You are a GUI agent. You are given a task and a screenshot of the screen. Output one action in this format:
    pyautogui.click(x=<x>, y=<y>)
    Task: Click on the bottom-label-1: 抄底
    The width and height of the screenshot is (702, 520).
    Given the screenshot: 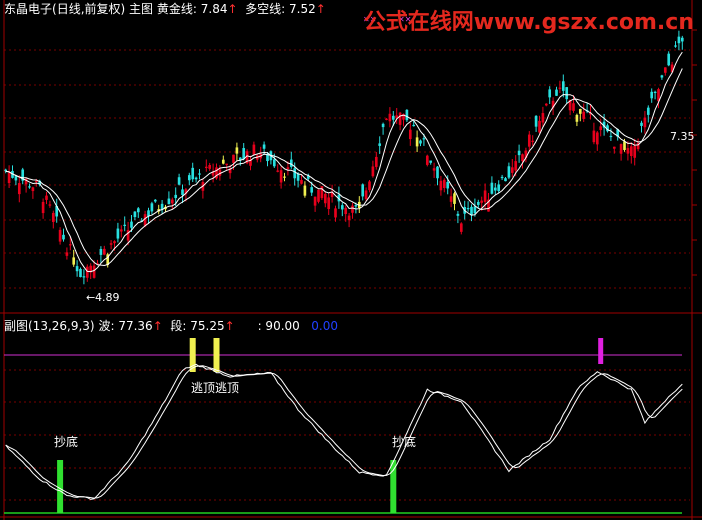 What is the action you would take?
    pyautogui.click(x=66, y=441)
    